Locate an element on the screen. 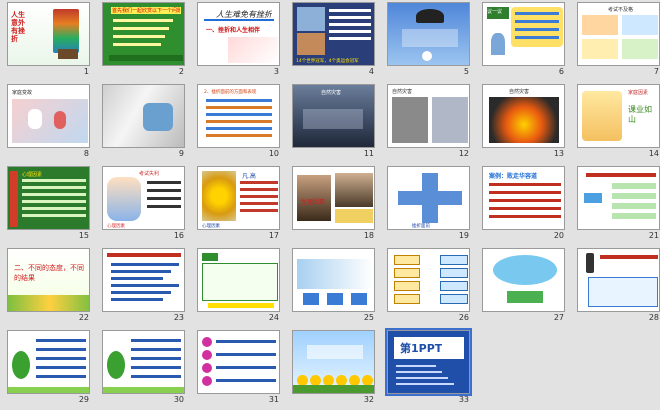 This screenshot has height=410, width=660. slide-cell: 9 is located at coordinates (144, 123).